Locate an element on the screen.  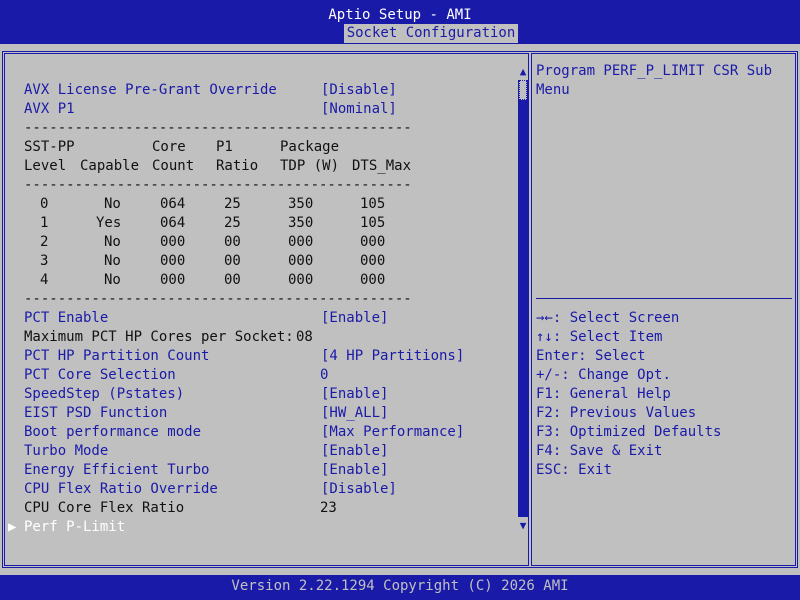
setting-boot-performance-label: Boot performance mode is located at coordinates (112, 432).